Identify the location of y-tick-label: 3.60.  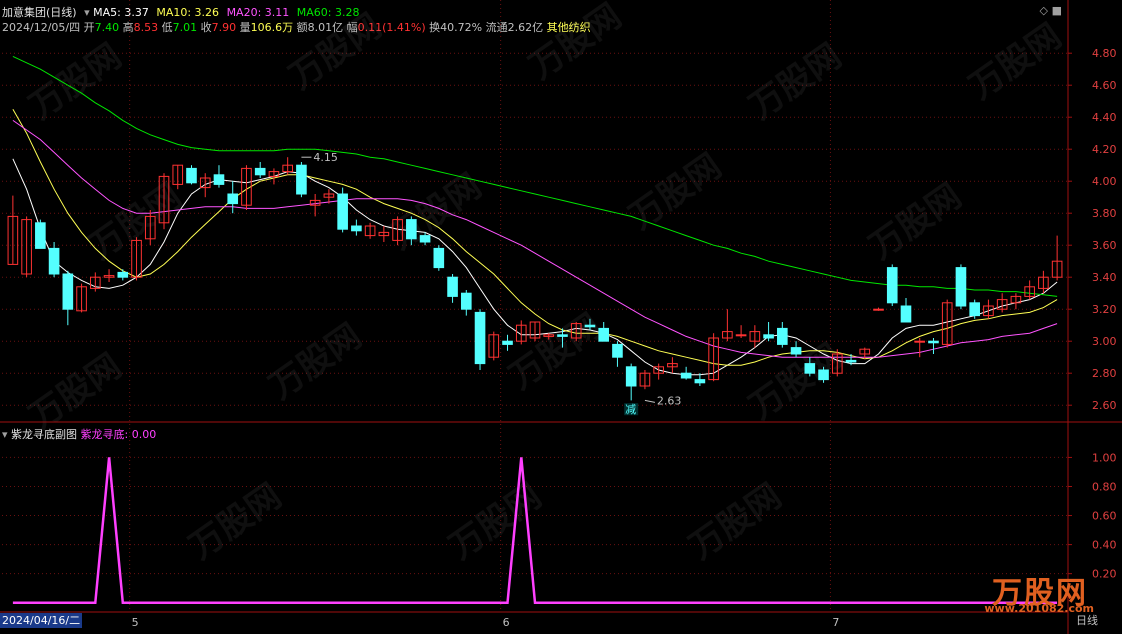
(1104, 245).